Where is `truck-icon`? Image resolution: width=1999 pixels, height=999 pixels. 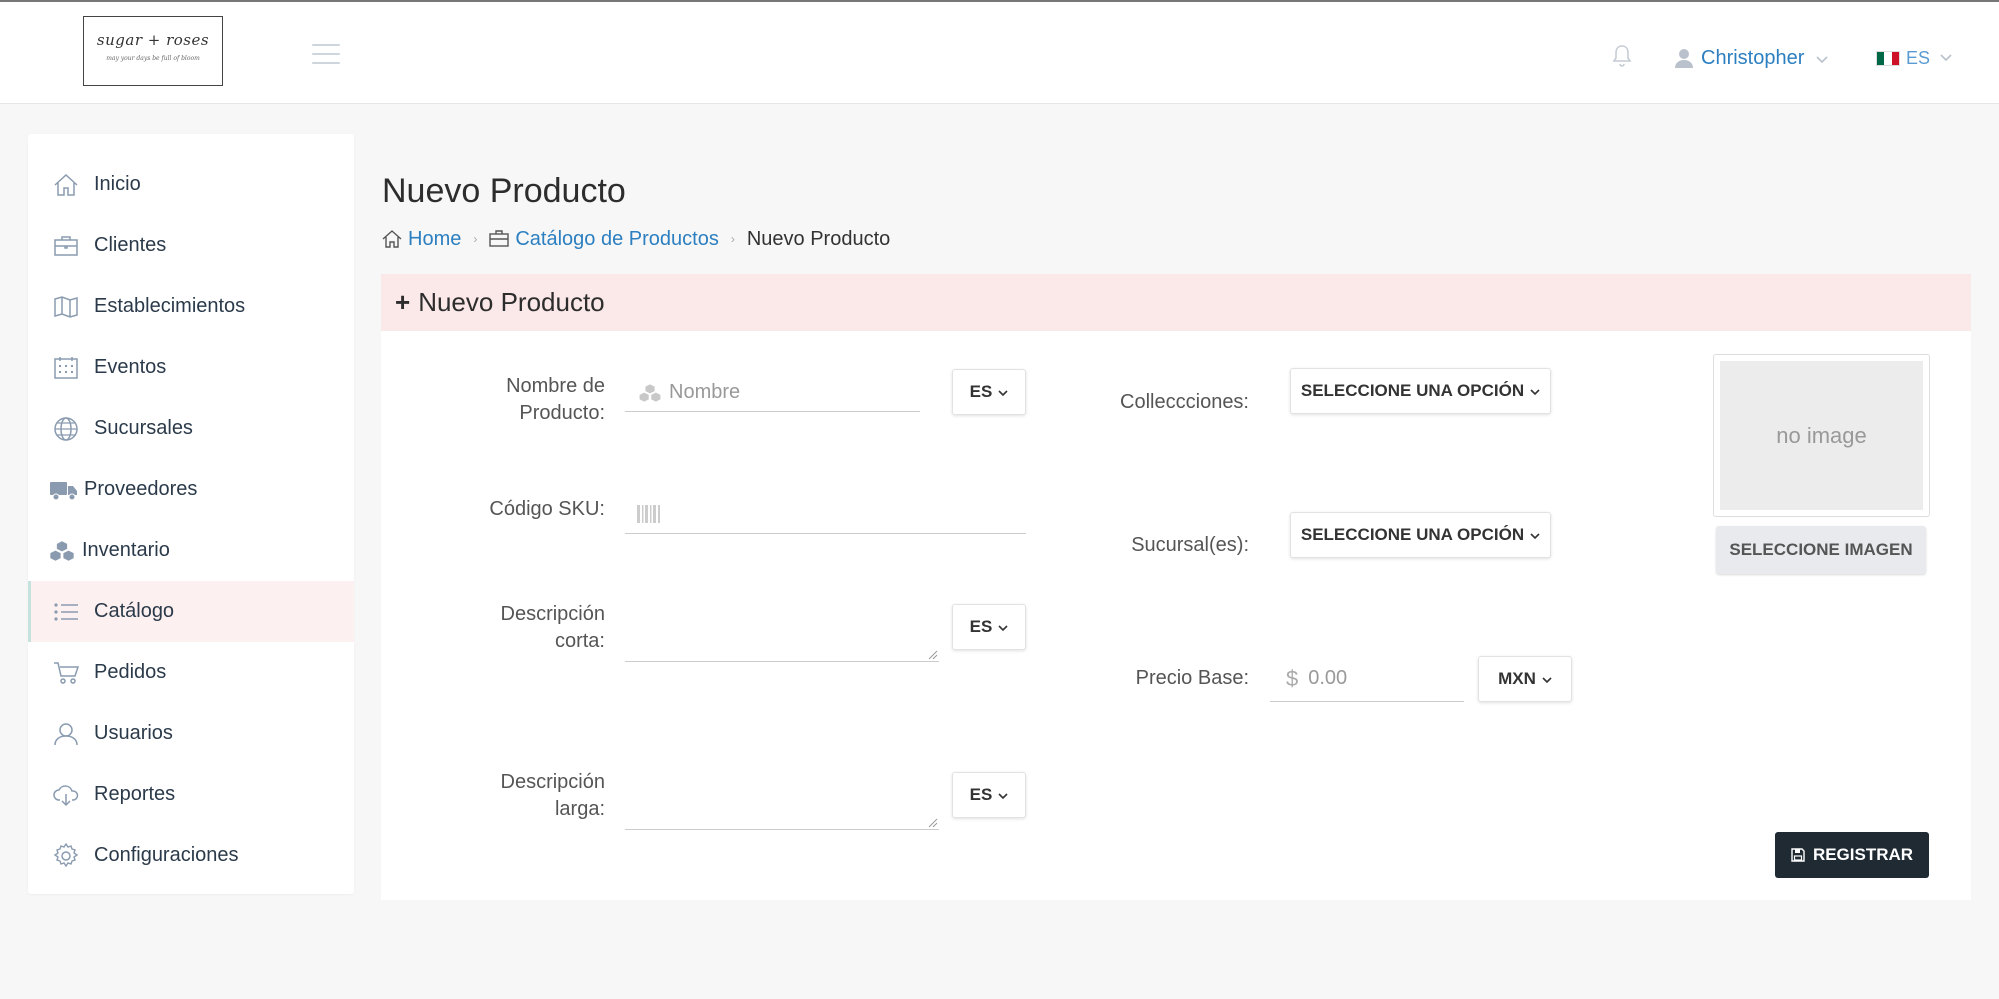 truck-icon is located at coordinates (64, 490).